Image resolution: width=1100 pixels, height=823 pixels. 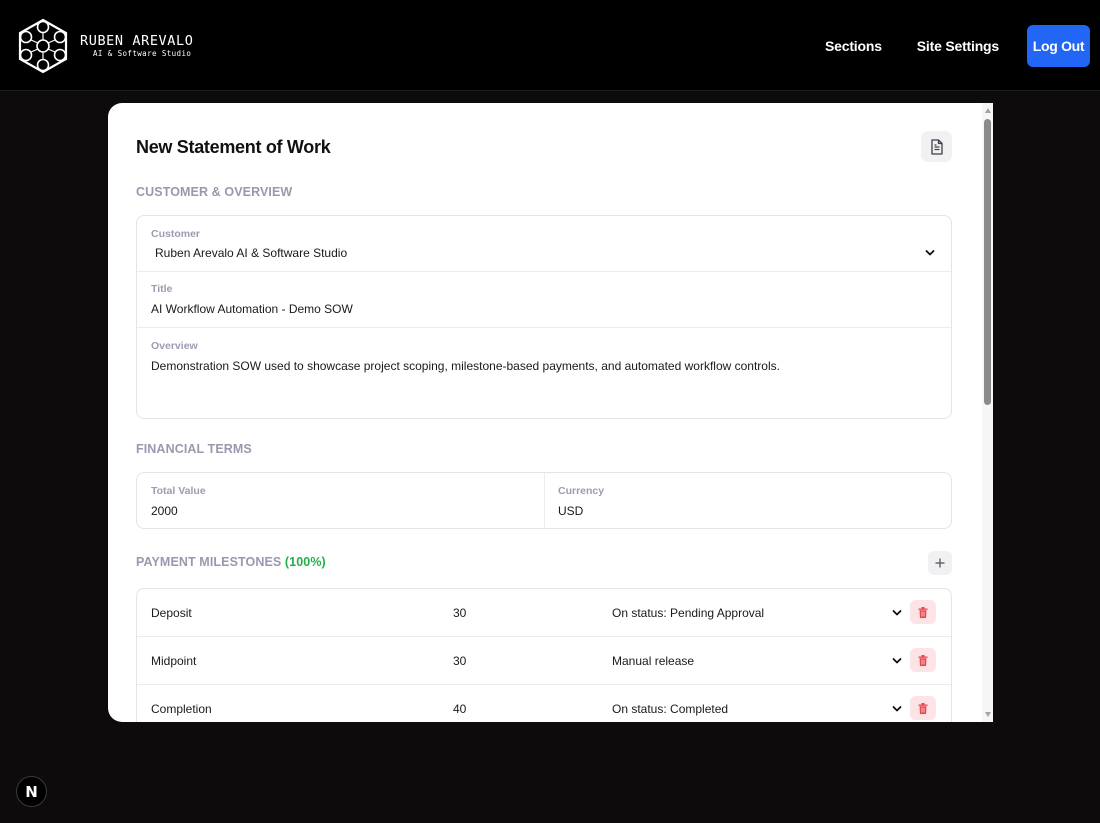 What do you see at coordinates (233, 147) in the screenshot?
I see `page-title: New Statement of Work` at bounding box center [233, 147].